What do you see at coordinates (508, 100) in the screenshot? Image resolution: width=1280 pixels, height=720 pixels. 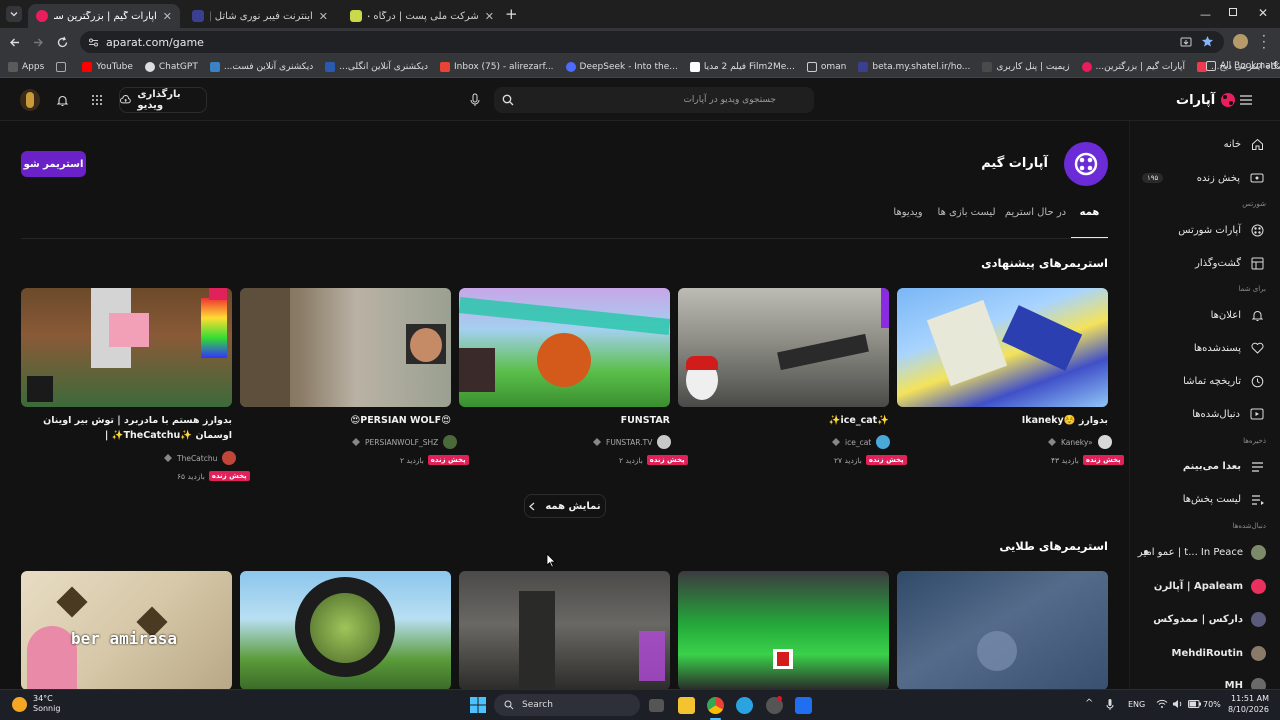 I see `search-icon` at bounding box center [508, 100].